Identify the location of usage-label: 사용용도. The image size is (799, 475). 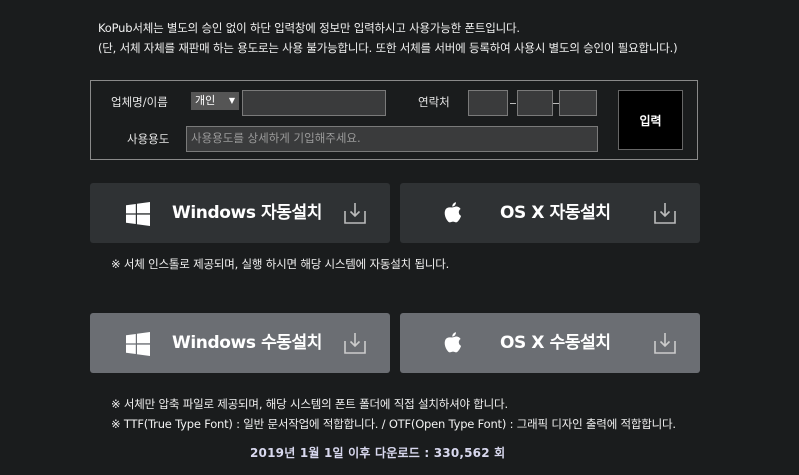
(148, 139).